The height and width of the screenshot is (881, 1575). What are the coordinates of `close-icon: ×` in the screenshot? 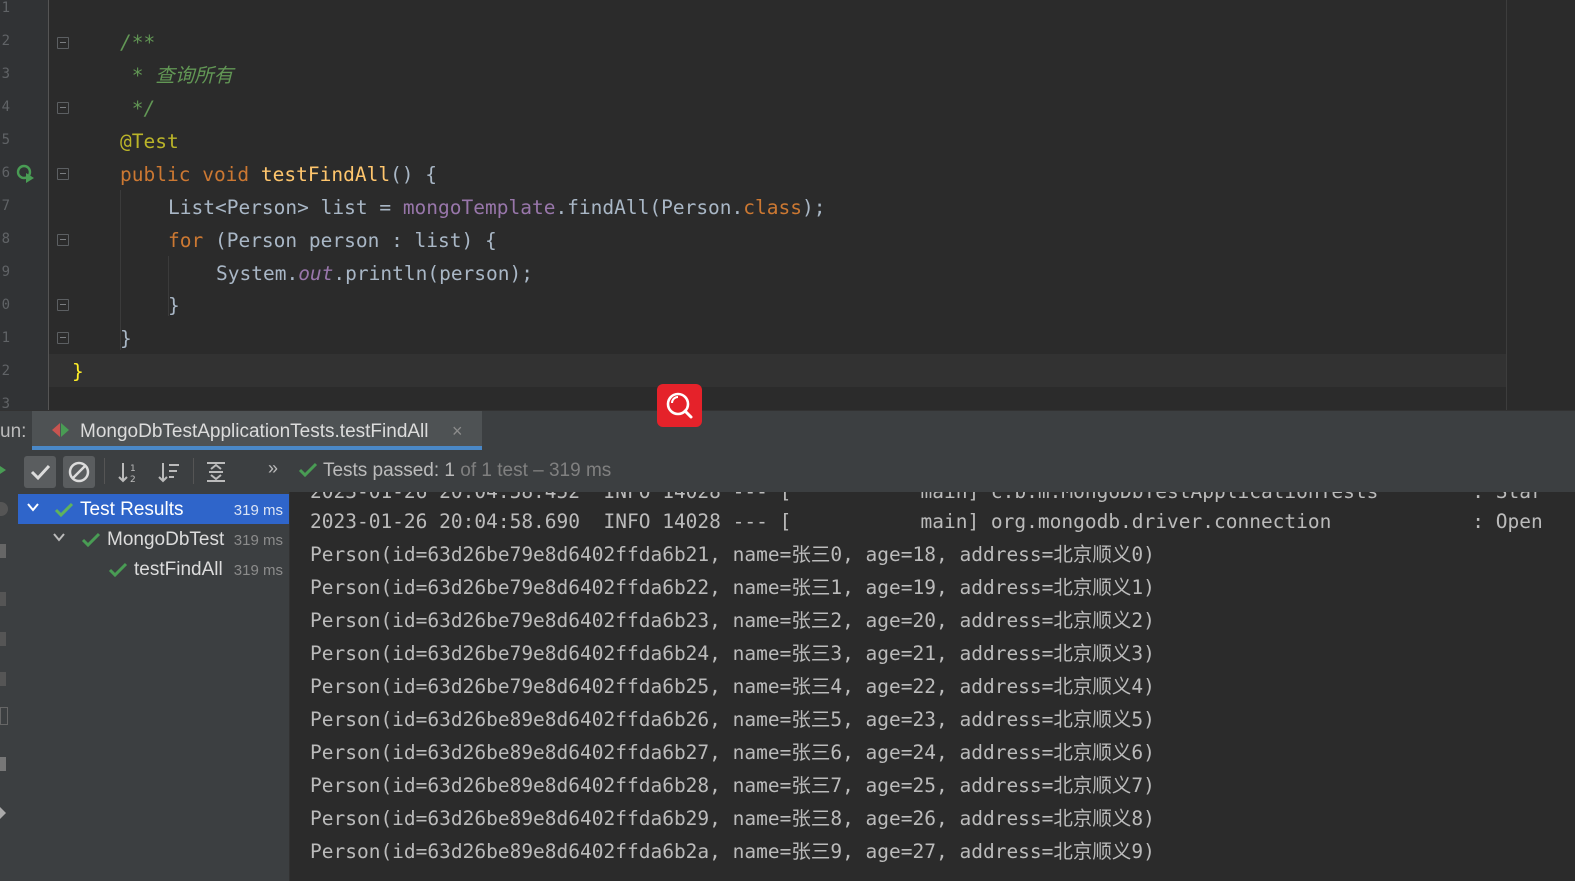 It's located at (457, 431).